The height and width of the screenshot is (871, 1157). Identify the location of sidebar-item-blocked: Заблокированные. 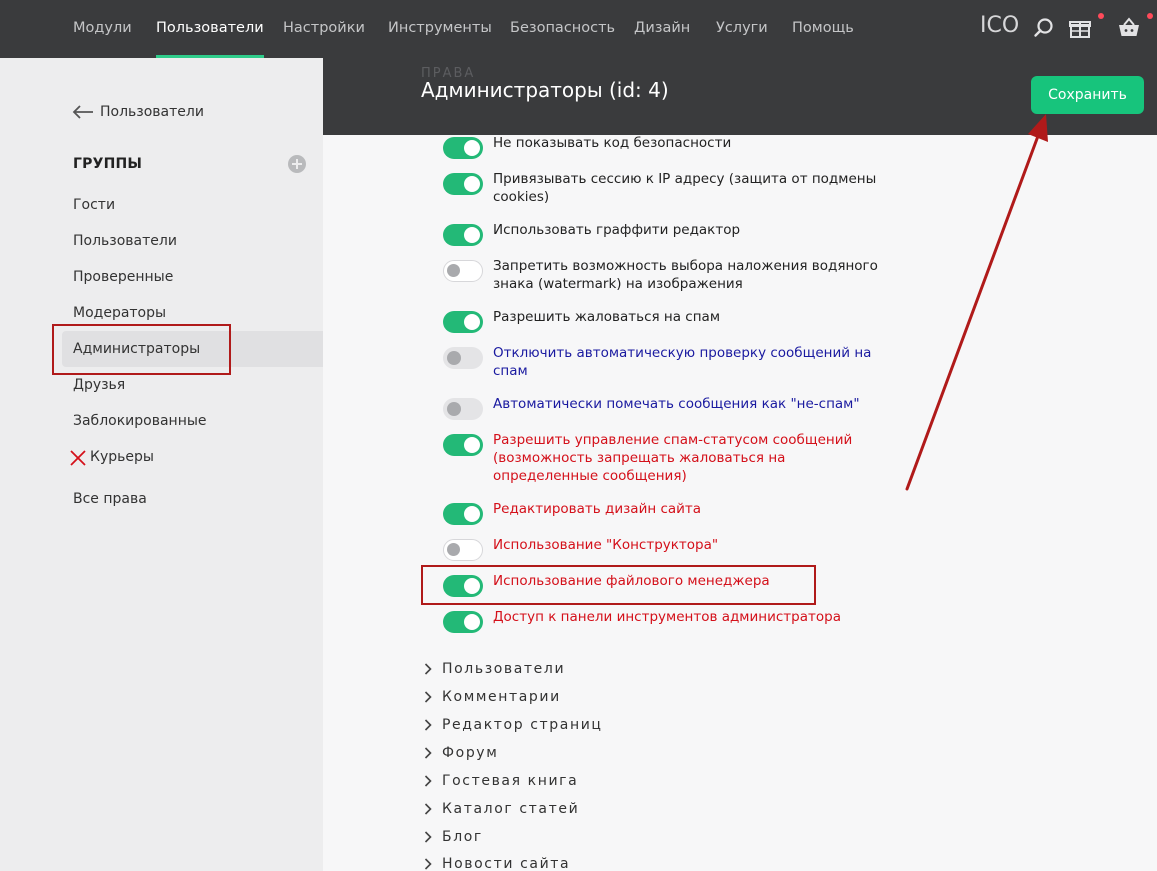
(140, 421).